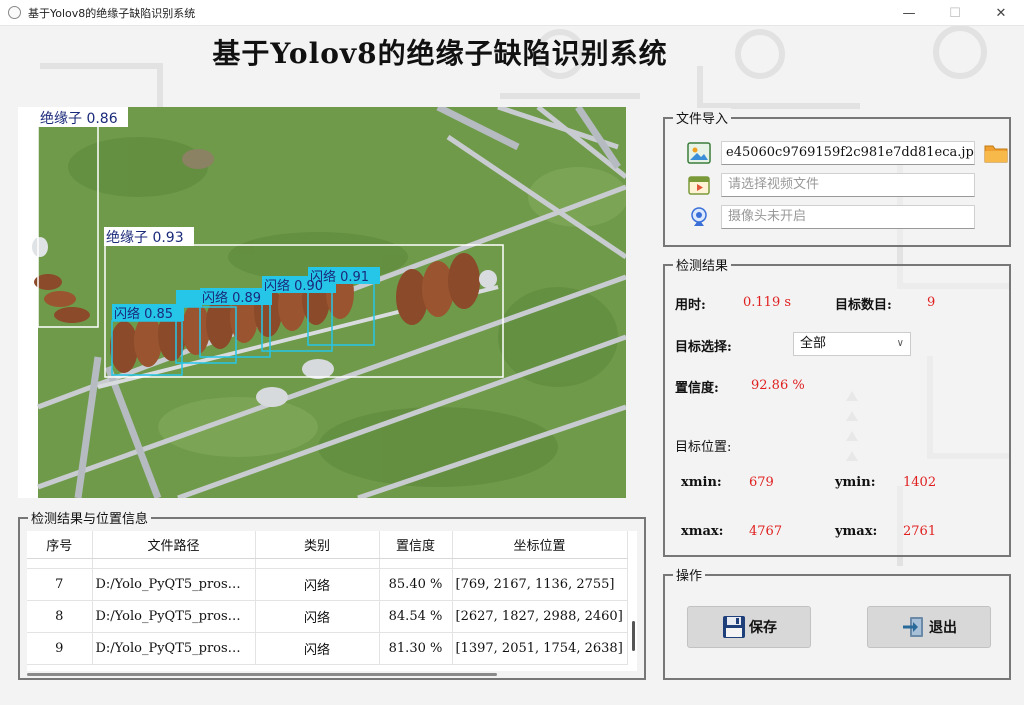 Image resolution: width=1024 pixels, height=705 pixels. I want to click on video-file-row: 请选择视频文件, so click(831, 185).